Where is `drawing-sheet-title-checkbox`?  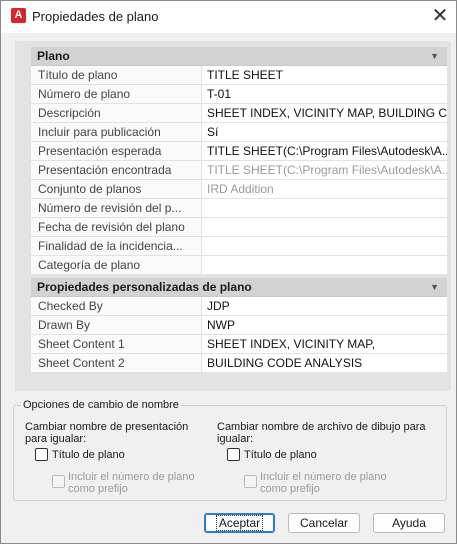 drawing-sheet-title-checkbox is located at coordinates (233, 454).